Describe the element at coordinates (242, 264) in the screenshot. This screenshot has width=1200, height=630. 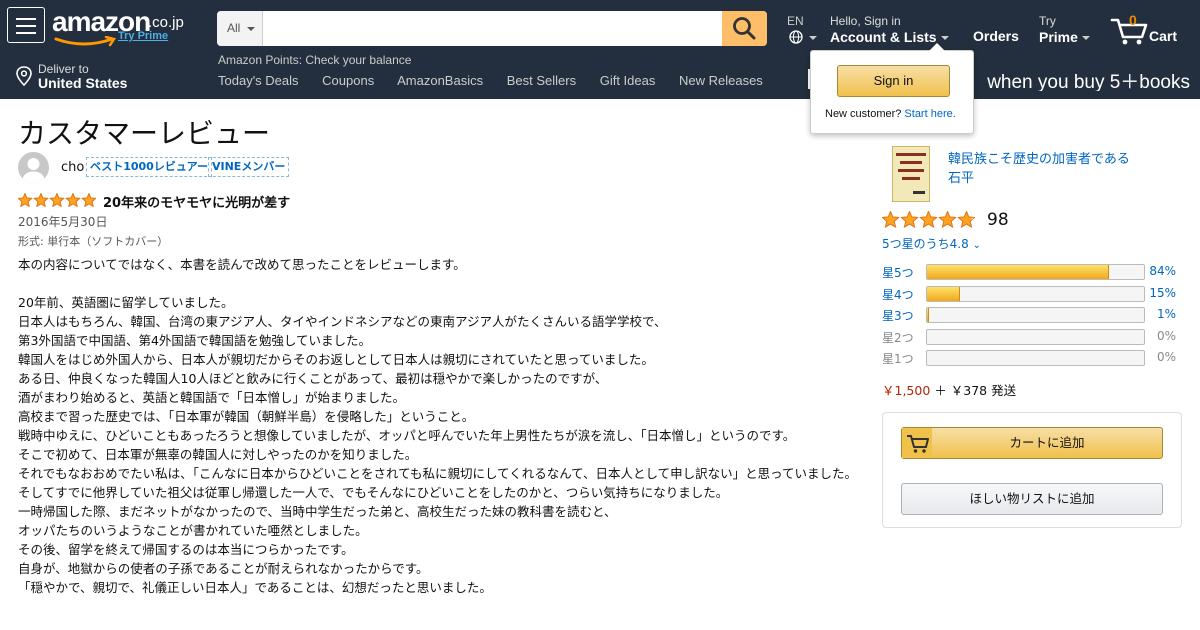
I see `review-paragraph: 本の内容についてではなく、本書を読んで改めて思ったことをレビューします。` at that location.